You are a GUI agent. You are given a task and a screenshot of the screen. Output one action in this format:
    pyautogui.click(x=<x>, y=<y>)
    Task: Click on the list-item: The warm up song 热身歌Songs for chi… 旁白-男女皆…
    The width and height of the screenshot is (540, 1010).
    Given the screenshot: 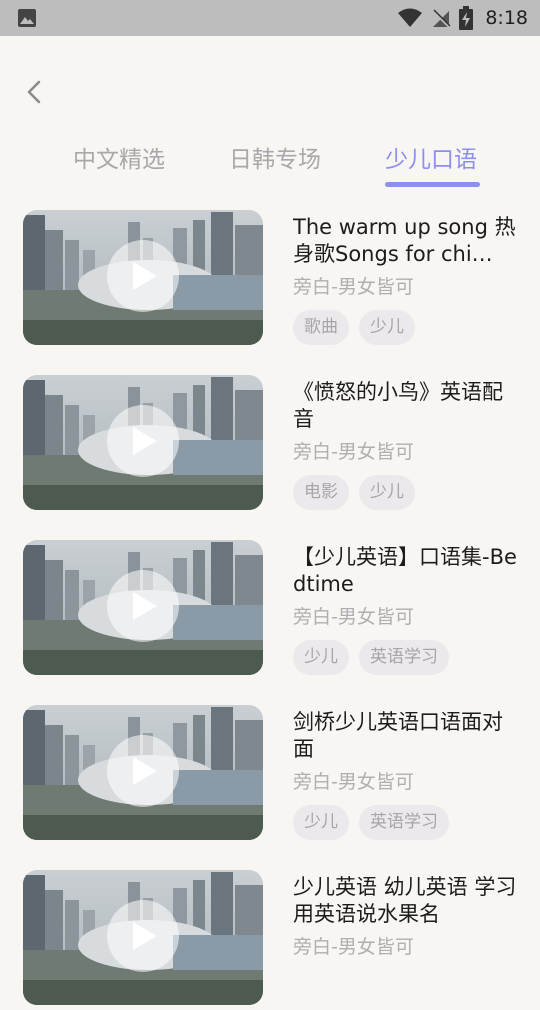 What is the action you would take?
    pyautogui.click(x=270, y=280)
    